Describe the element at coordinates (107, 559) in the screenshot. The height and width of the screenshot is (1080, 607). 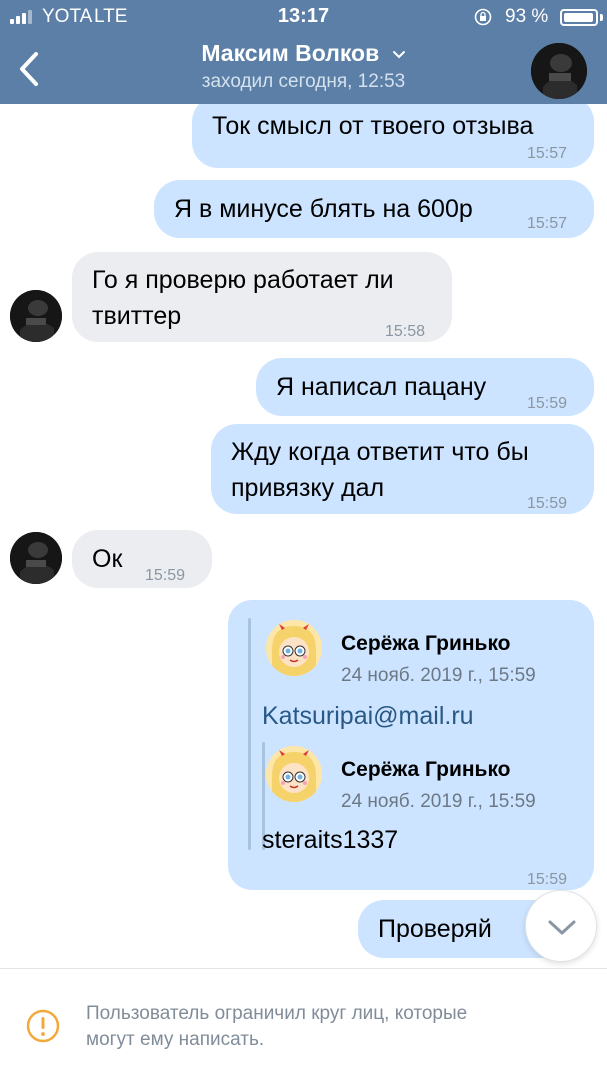
I see `message-text: Ок` at that location.